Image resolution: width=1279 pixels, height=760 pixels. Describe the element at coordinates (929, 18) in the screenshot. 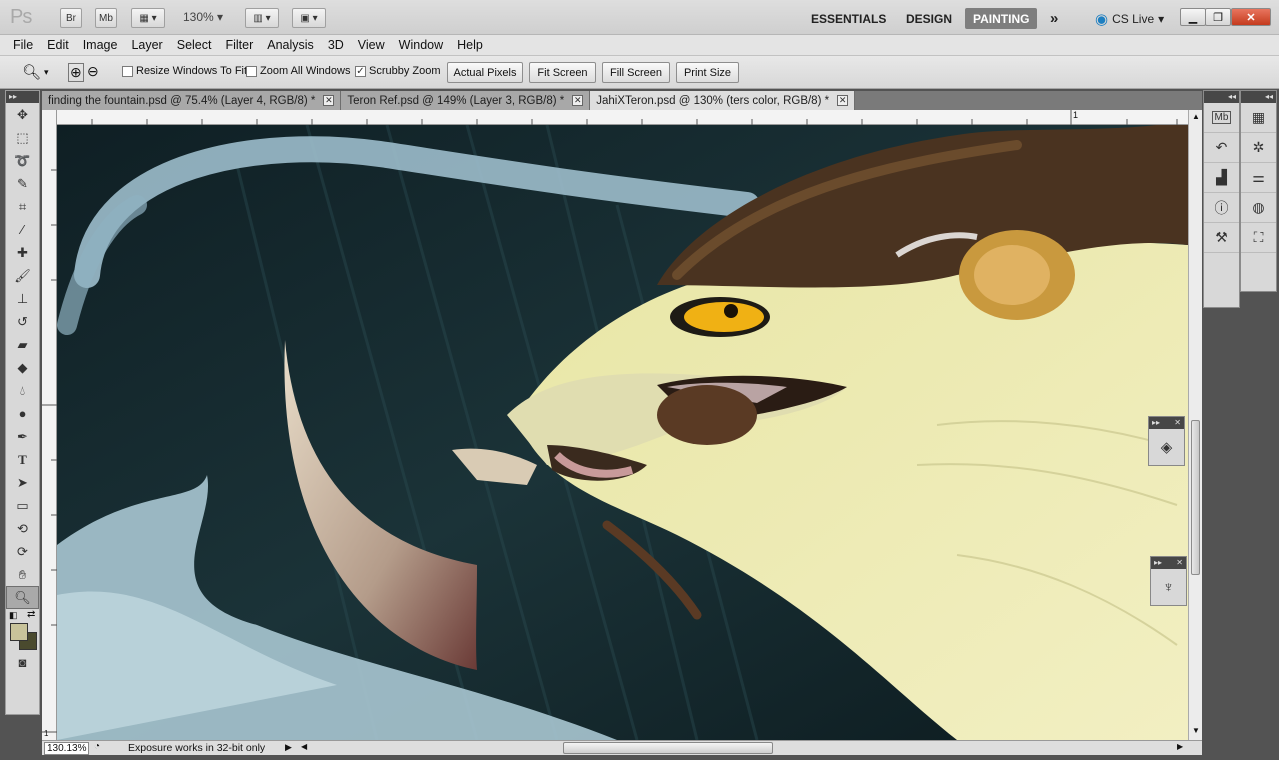

I see `workspace-design: DESIGN` at that location.